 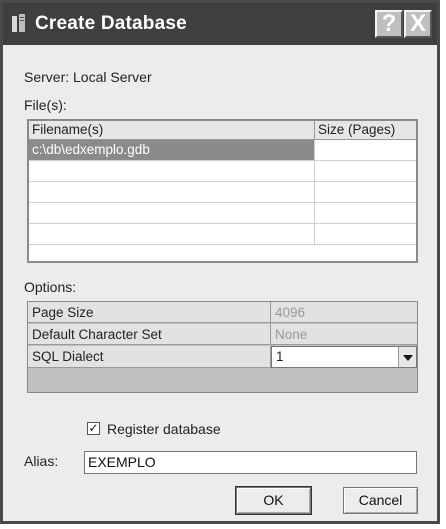 What do you see at coordinates (41, 461) in the screenshot?
I see `alias-label: Alias:` at bounding box center [41, 461].